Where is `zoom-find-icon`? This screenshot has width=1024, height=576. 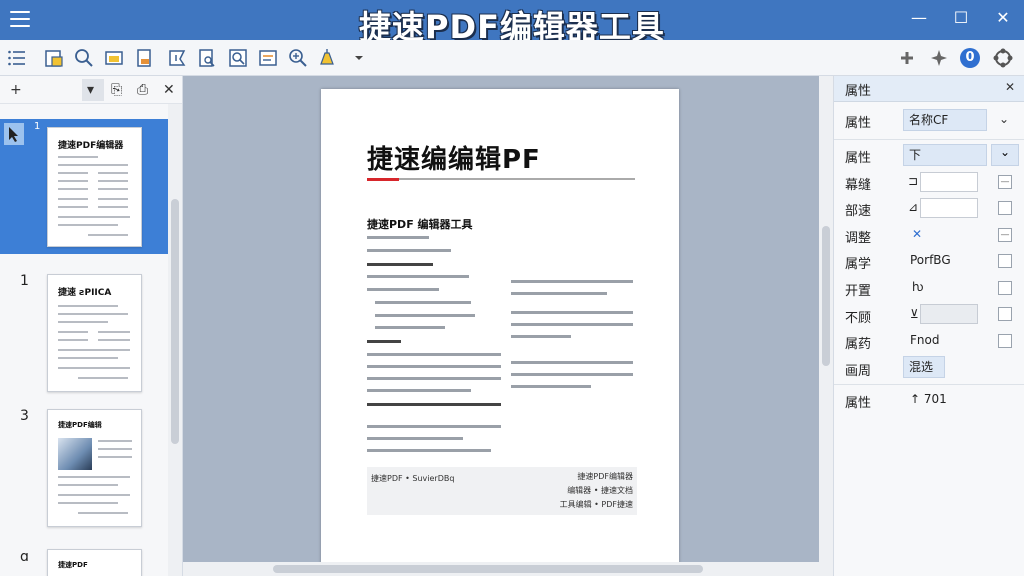
zoom-find-icon is located at coordinates (238, 58).